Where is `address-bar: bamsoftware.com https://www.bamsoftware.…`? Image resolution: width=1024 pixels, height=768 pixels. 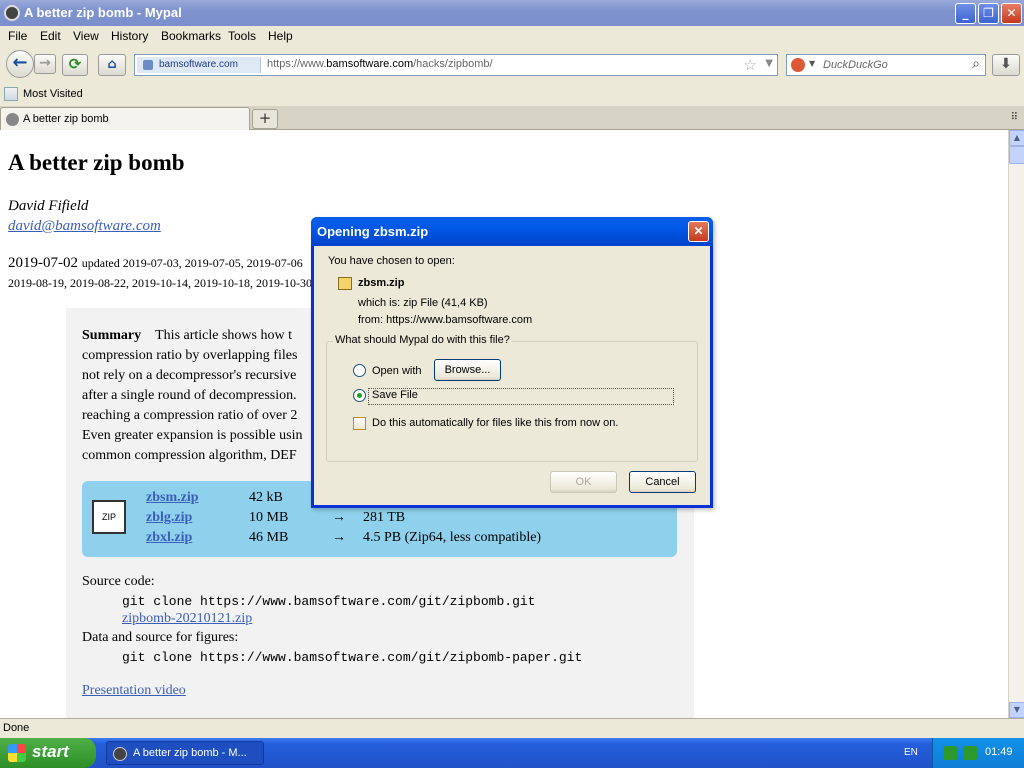
address-bar: bamsoftware.com https://www.bamsoftware.… is located at coordinates (456, 65).